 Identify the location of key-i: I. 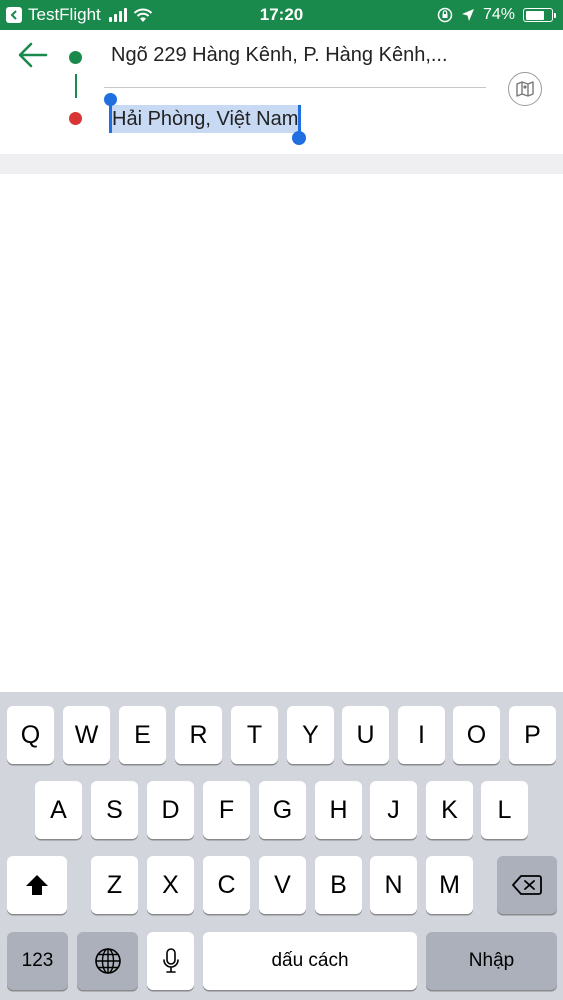
(421, 735).